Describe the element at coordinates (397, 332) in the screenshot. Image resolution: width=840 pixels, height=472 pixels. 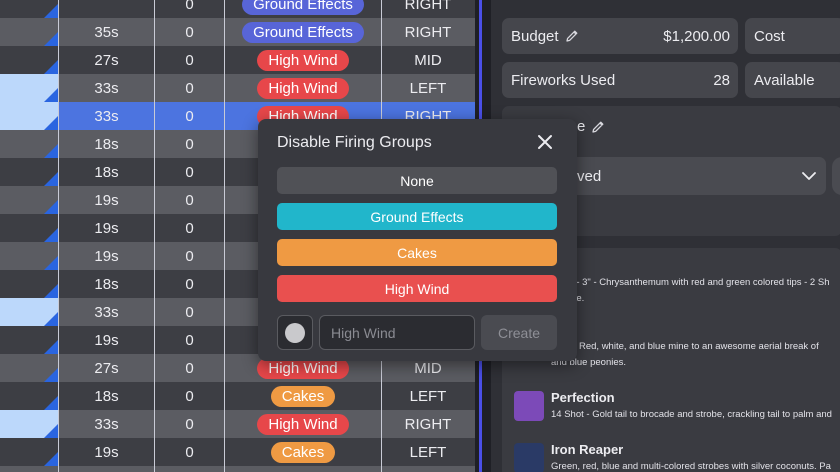
I see `group-name-input` at that location.